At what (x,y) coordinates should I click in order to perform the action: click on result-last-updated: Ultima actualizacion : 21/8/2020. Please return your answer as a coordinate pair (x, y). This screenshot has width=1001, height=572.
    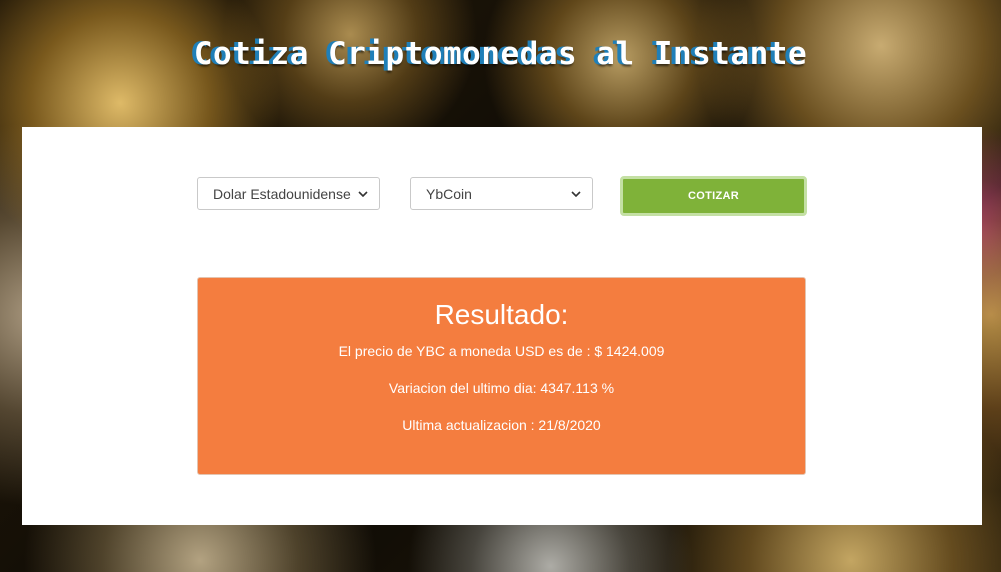
    Looking at the image, I should click on (501, 425).